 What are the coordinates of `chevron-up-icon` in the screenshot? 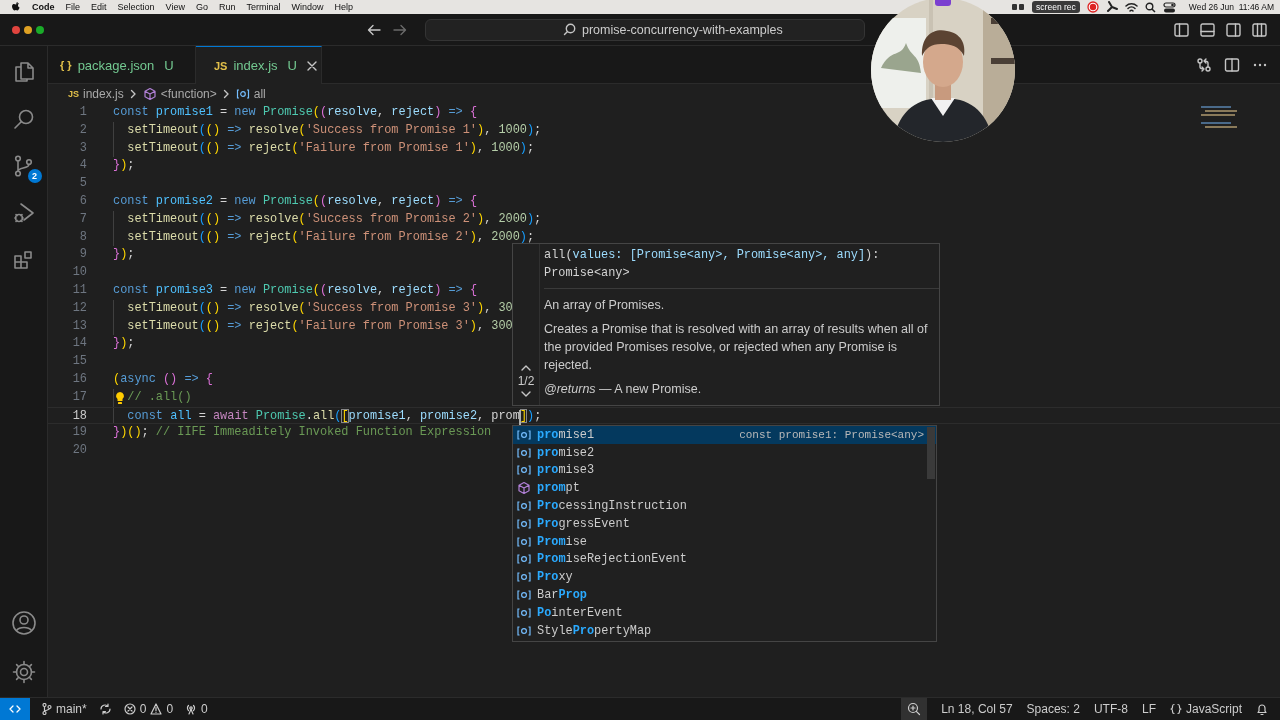 It's located at (526, 368).